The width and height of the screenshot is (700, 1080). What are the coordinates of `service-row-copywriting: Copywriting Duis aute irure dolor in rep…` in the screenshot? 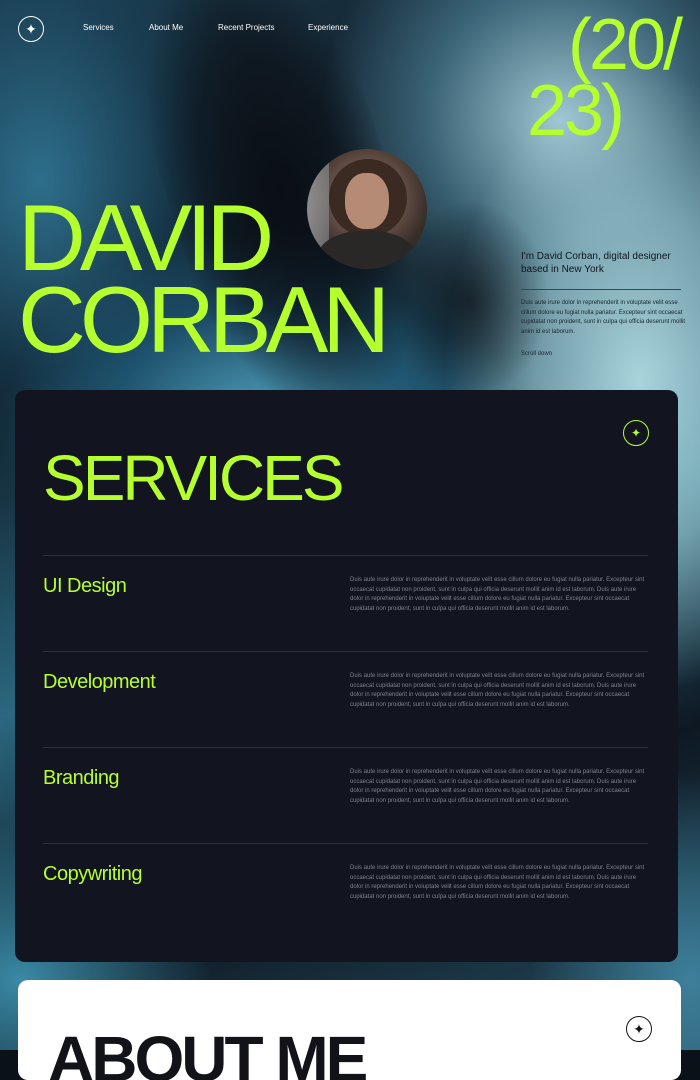 It's located at (345, 891).